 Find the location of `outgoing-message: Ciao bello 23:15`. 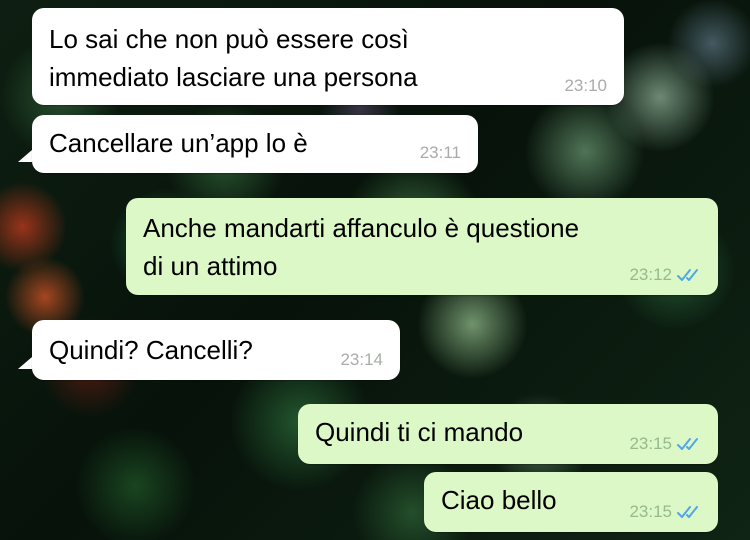

outgoing-message: Ciao bello 23:15 is located at coordinates (571, 502).